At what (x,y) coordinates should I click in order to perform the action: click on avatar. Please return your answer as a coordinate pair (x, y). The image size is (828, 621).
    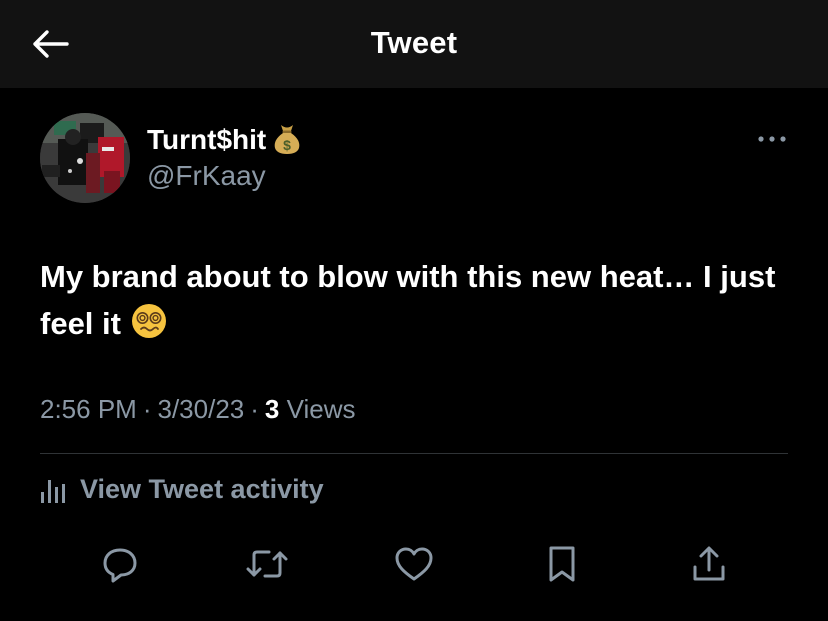
    Looking at the image, I should click on (85, 158).